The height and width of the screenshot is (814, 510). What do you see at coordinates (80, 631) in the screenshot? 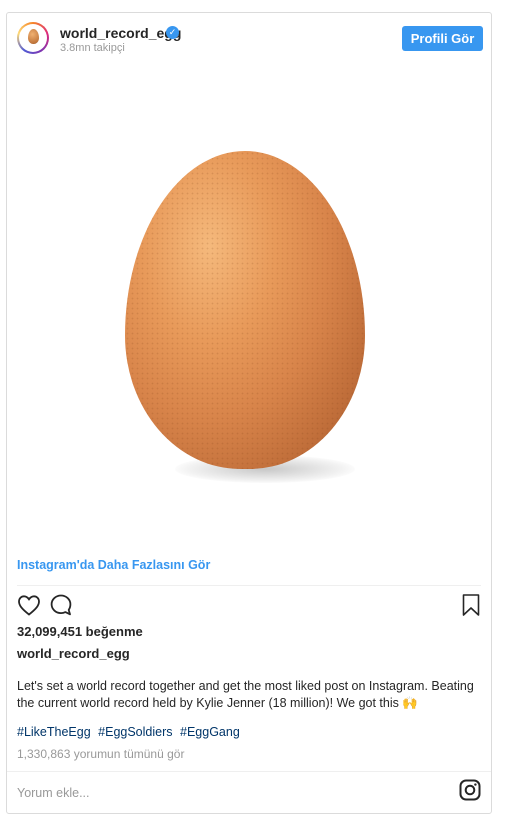
I see `like-count: 32,099,451 beğenme` at bounding box center [80, 631].